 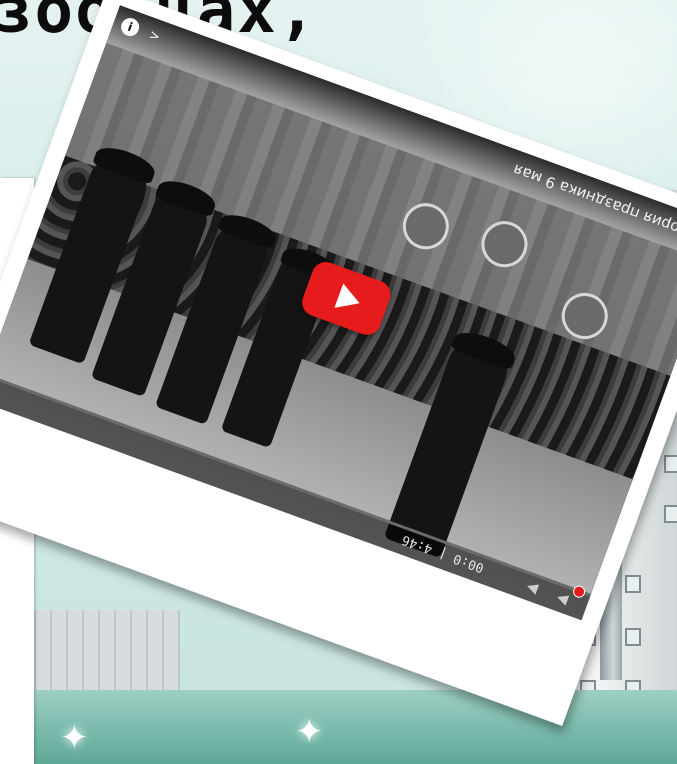 What do you see at coordinates (130, 27) in the screenshot?
I see `info-icon: i` at bounding box center [130, 27].